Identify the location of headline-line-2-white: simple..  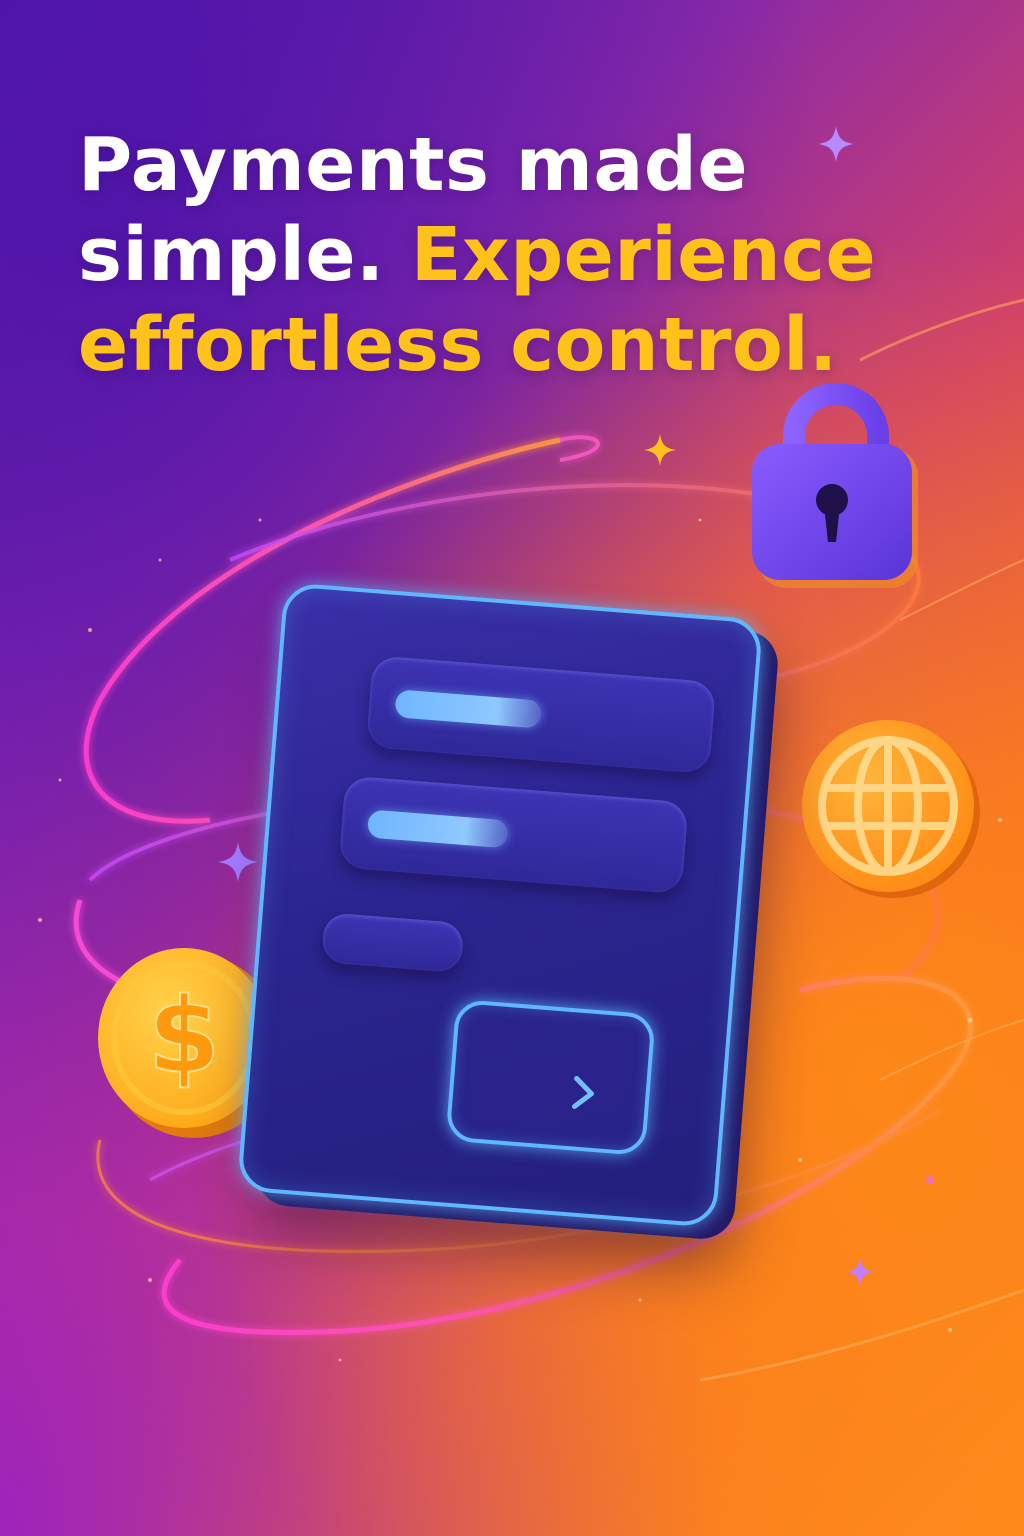
(231, 255).